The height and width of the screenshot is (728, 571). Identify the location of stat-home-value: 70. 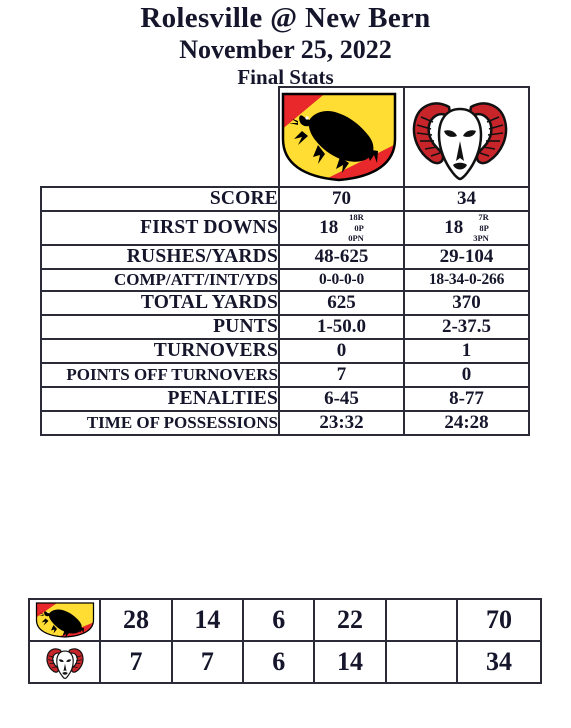
(341, 199).